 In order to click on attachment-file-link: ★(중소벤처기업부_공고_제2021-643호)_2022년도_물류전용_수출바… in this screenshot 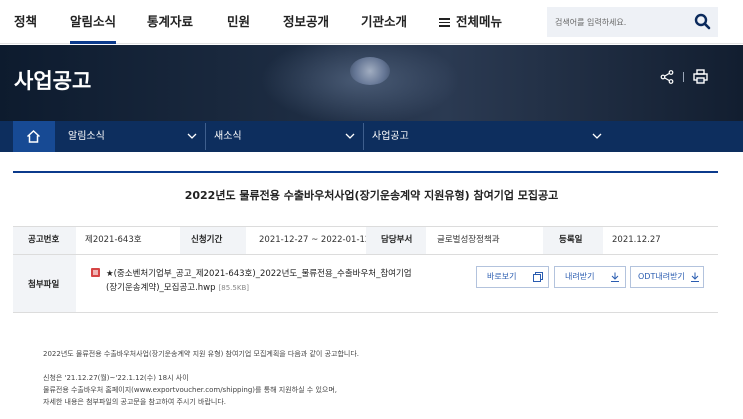, I will do `click(276, 281)`.